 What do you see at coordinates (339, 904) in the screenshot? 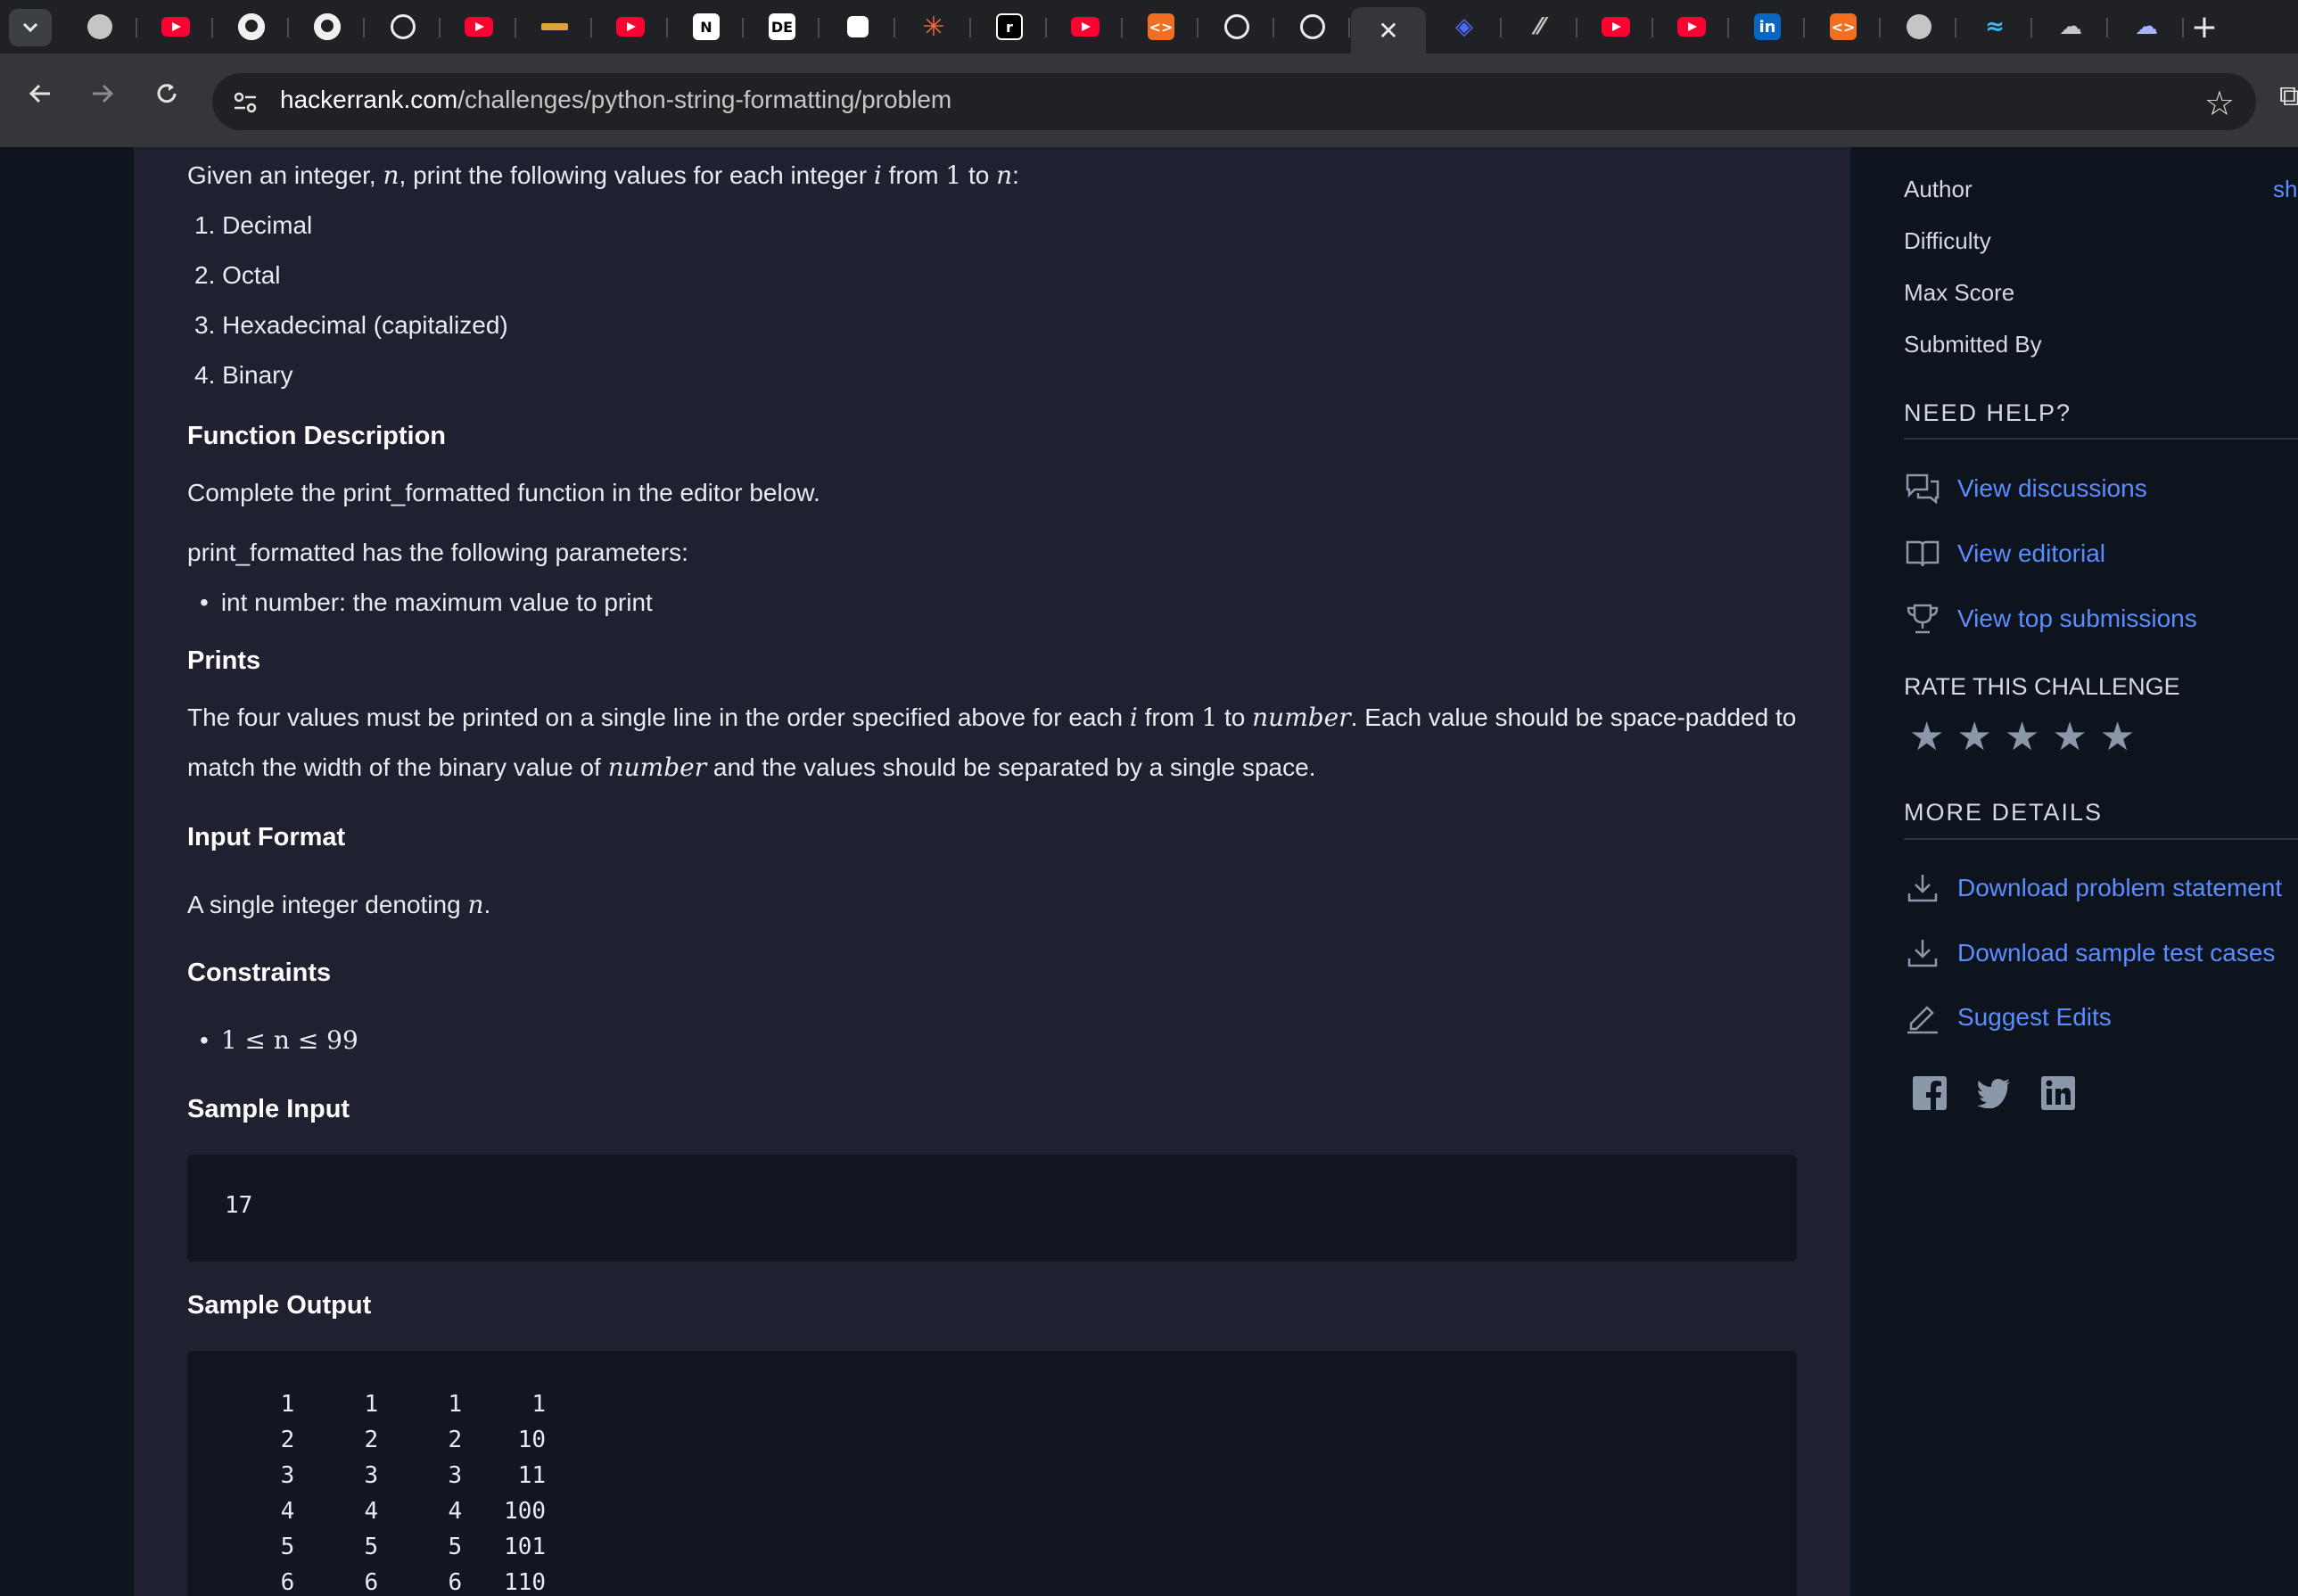
I see `input-format-text: A single integer denoting n.` at bounding box center [339, 904].